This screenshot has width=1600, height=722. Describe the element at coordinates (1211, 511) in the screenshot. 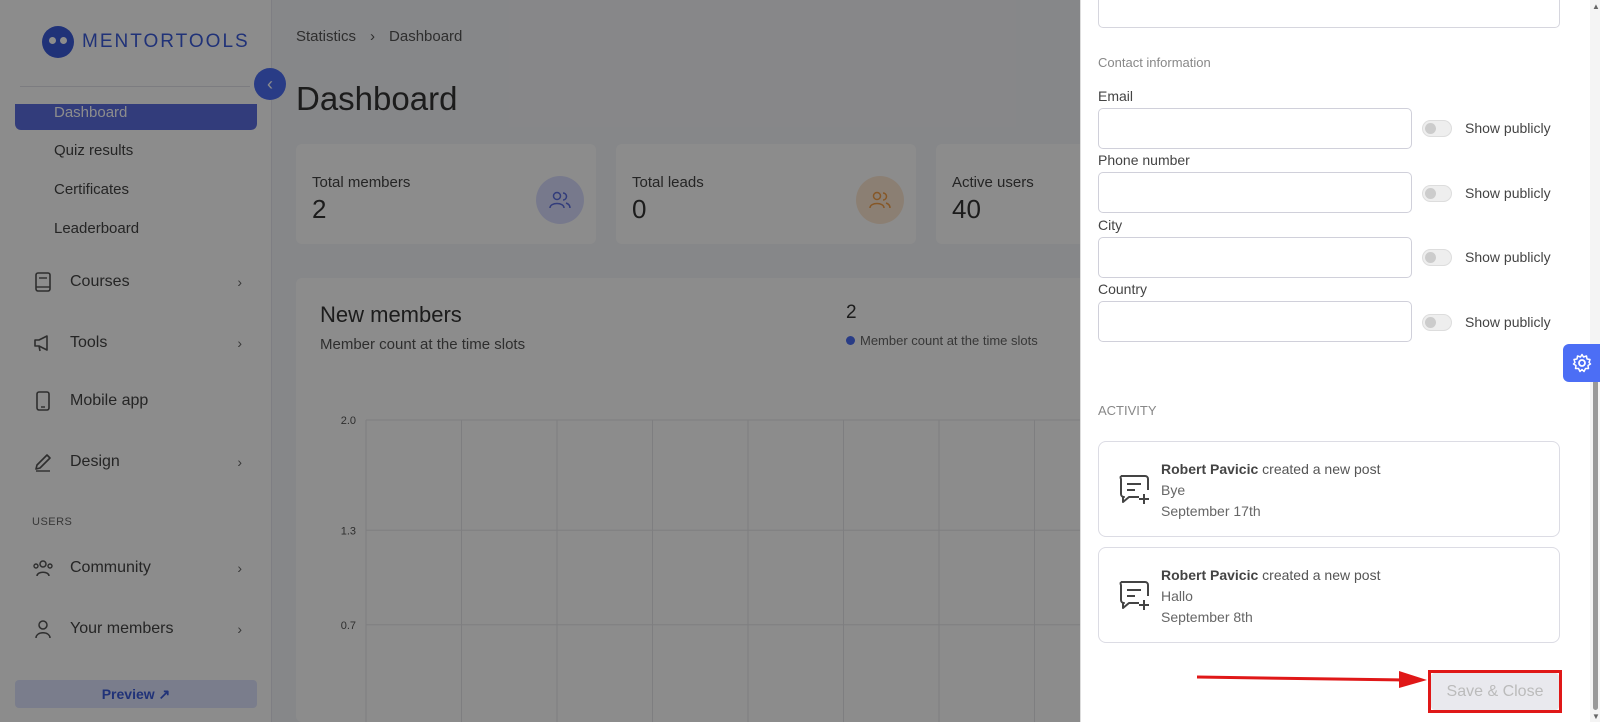

I see `activity-date: September 17th` at that location.